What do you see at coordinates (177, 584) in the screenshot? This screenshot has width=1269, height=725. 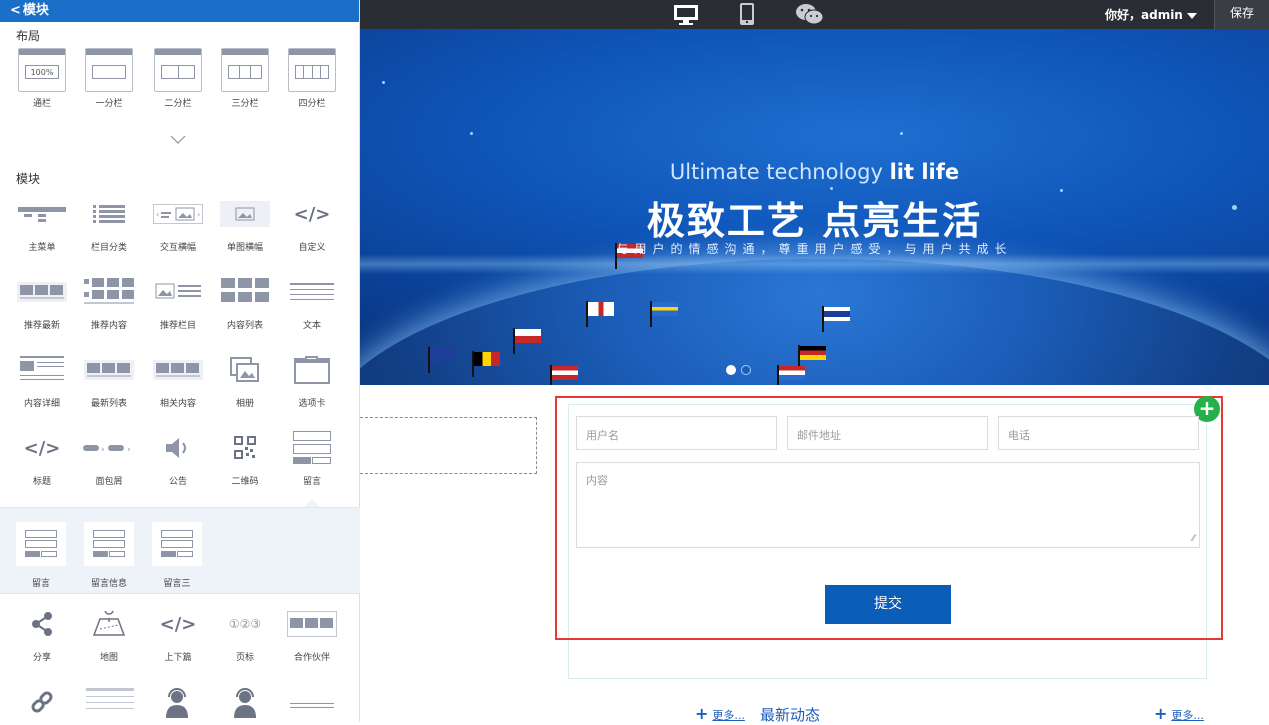 I see `variant-label: 留言三` at bounding box center [177, 584].